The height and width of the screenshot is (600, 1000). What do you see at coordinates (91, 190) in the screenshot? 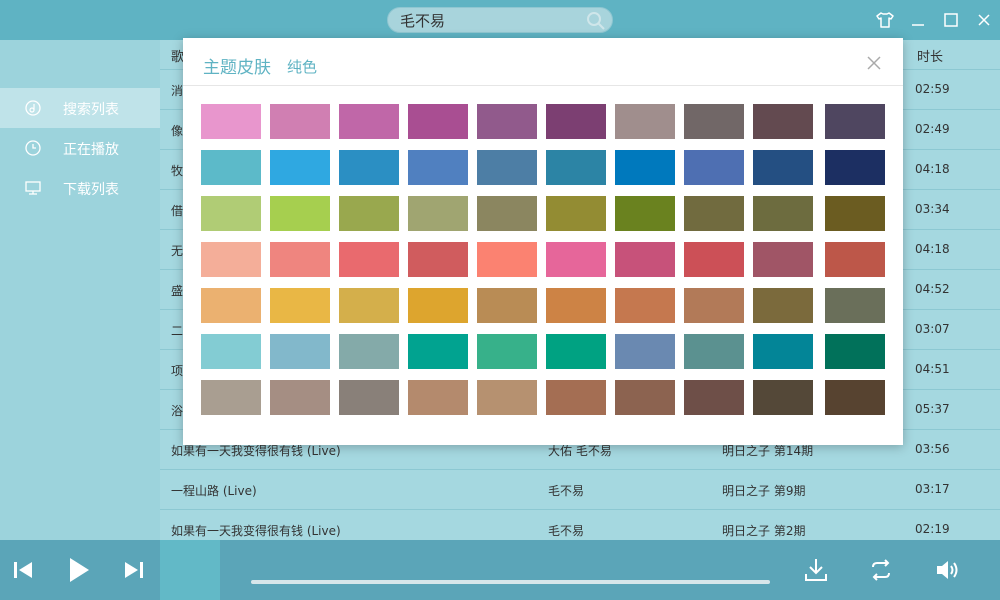
I see `sidebar-item-label: 下载列表` at bounding box center [91, 190].